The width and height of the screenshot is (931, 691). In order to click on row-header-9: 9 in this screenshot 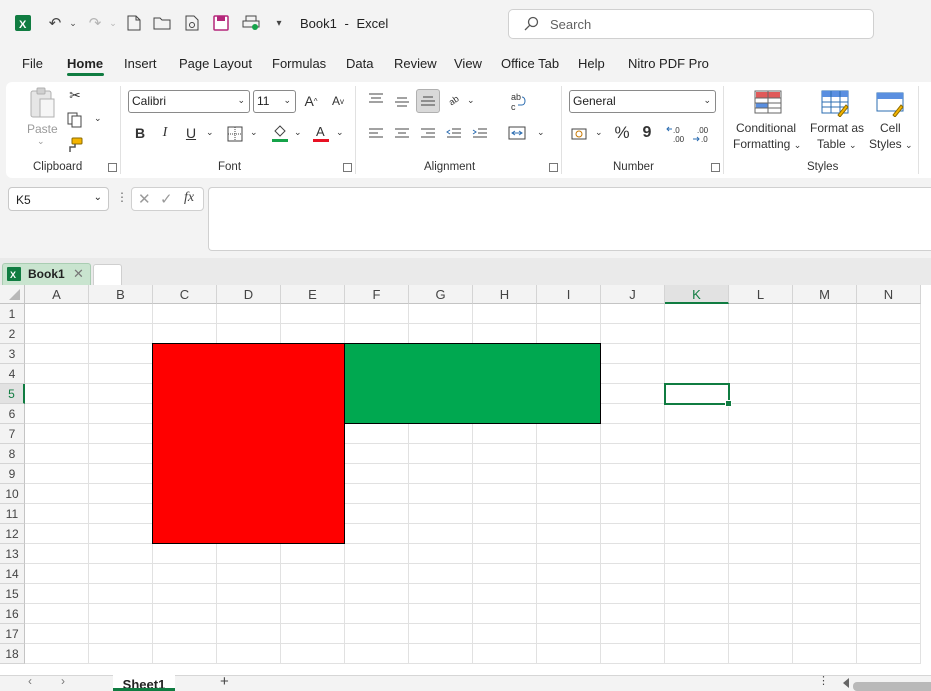, I will do `click(12, 474)`.